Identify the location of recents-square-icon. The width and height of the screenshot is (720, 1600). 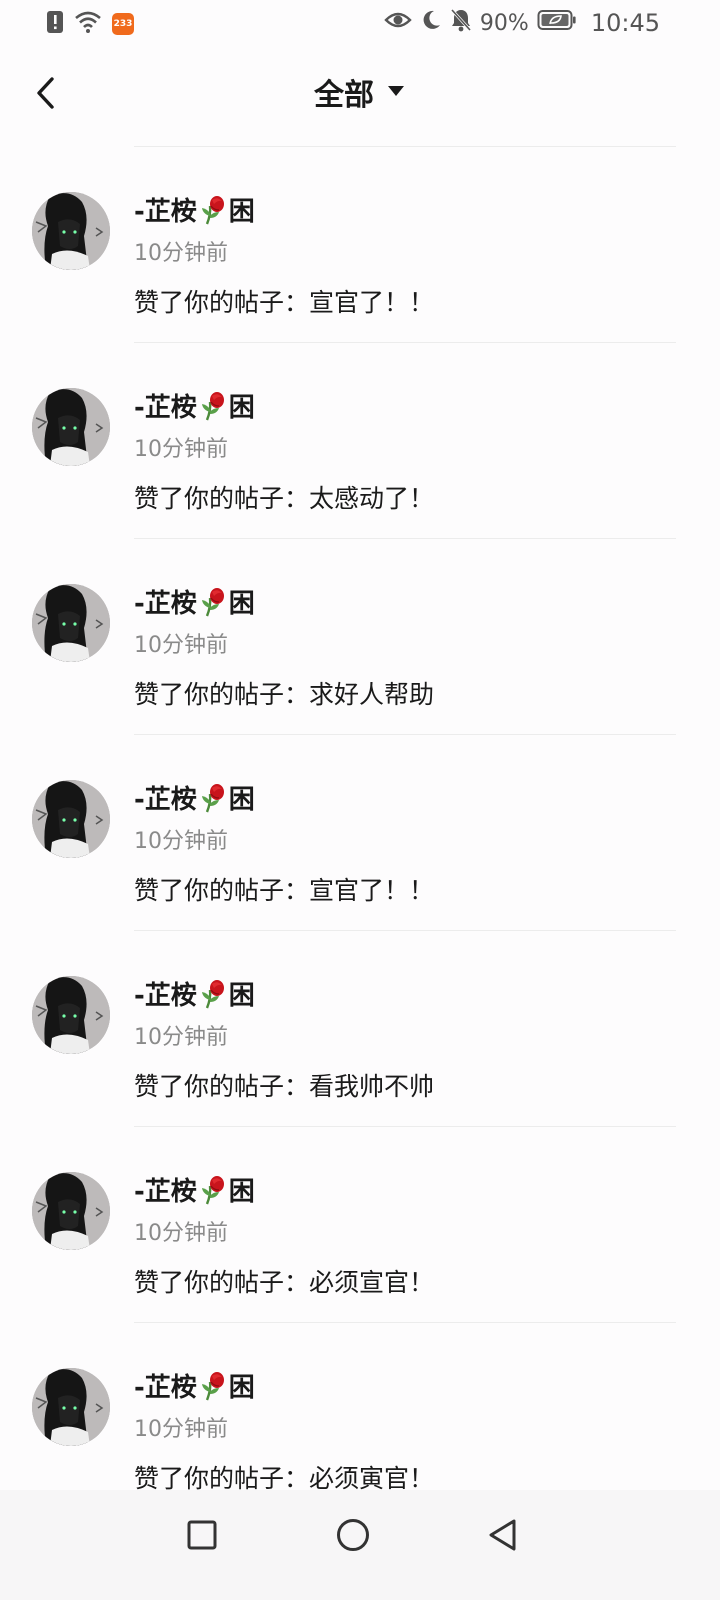
(202, 1537).